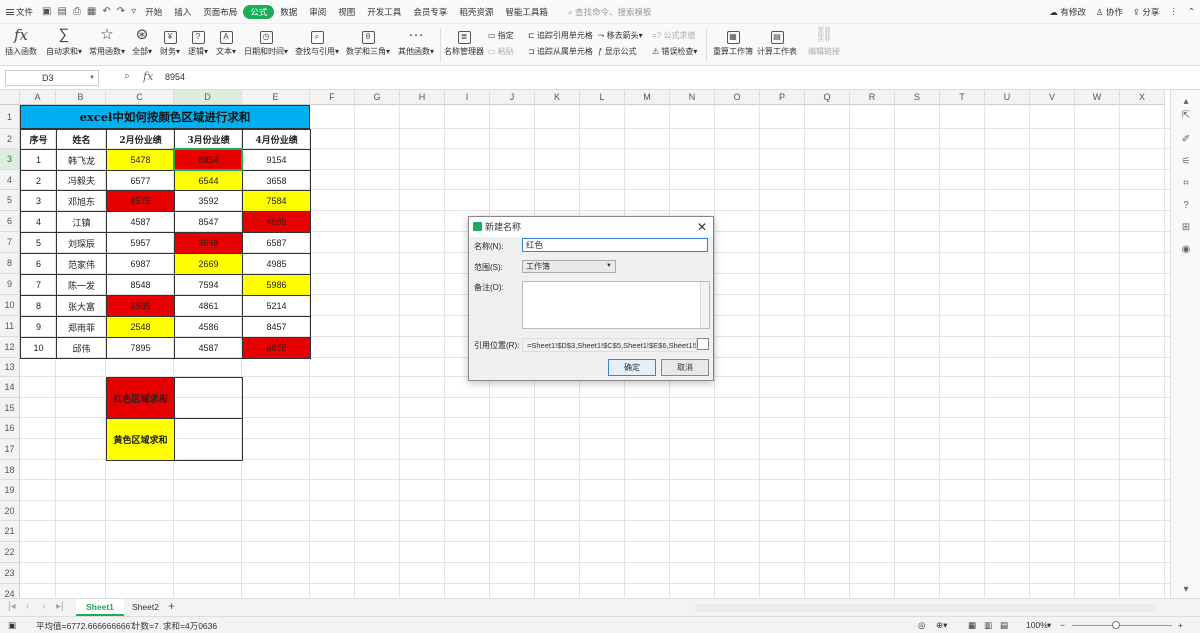  Describe the element at coordinates (647, 97) in the screenshot. I see `column-header-m: M` at that location.